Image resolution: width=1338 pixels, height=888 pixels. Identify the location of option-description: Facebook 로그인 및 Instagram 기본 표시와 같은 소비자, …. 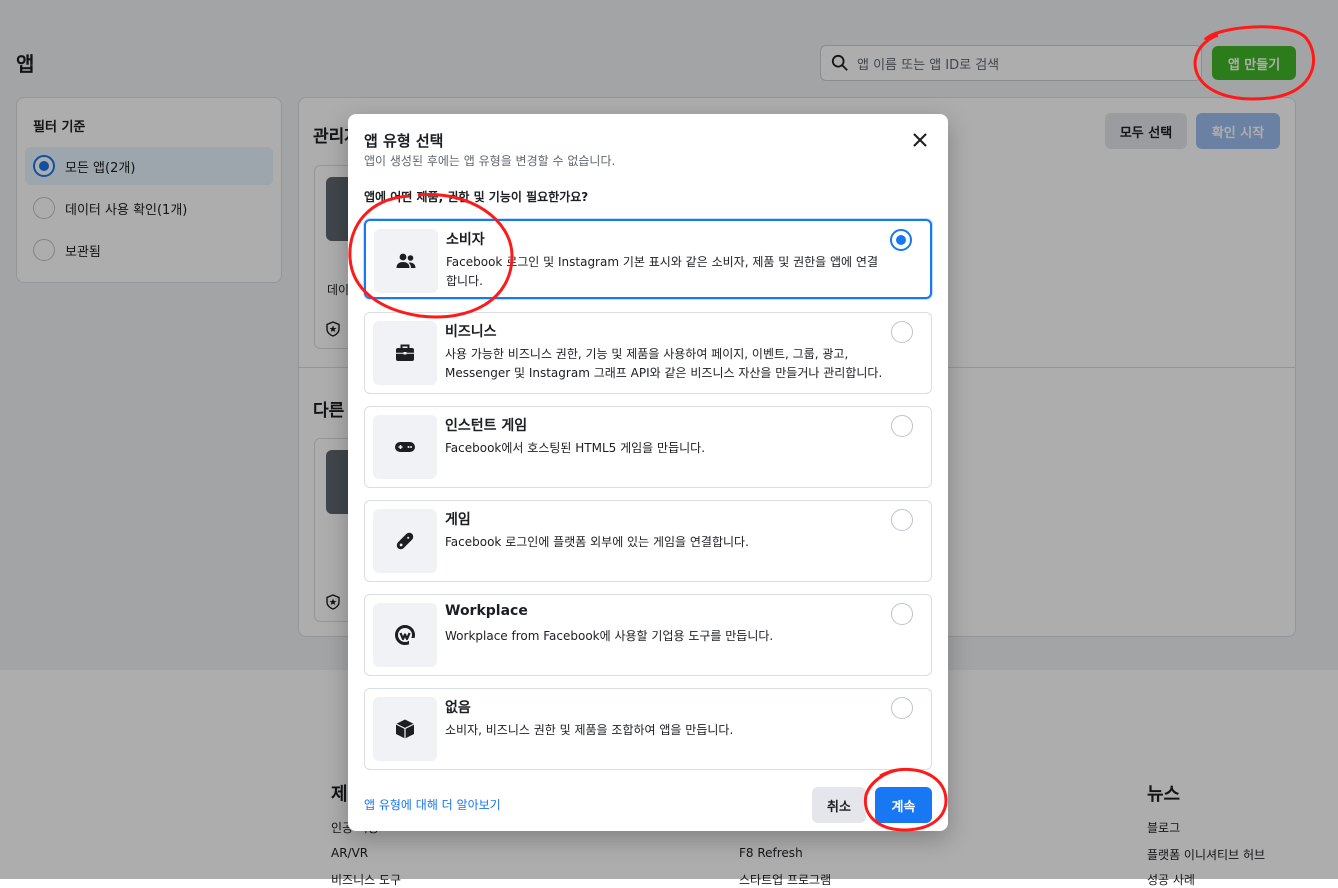
(662, 271).